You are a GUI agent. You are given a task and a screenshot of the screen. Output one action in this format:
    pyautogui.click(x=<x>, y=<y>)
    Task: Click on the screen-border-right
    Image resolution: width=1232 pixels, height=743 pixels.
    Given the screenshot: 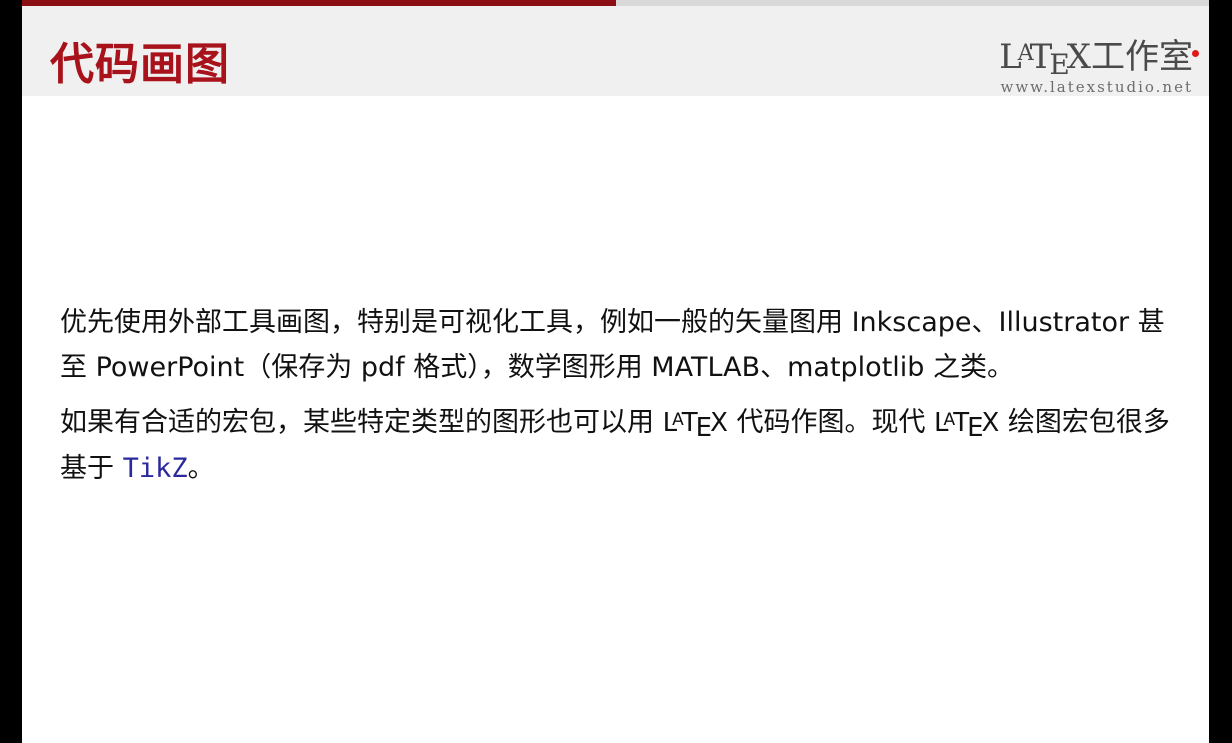 What is the action you would take?
    pyautogui.click(x=1220, y=371)
    